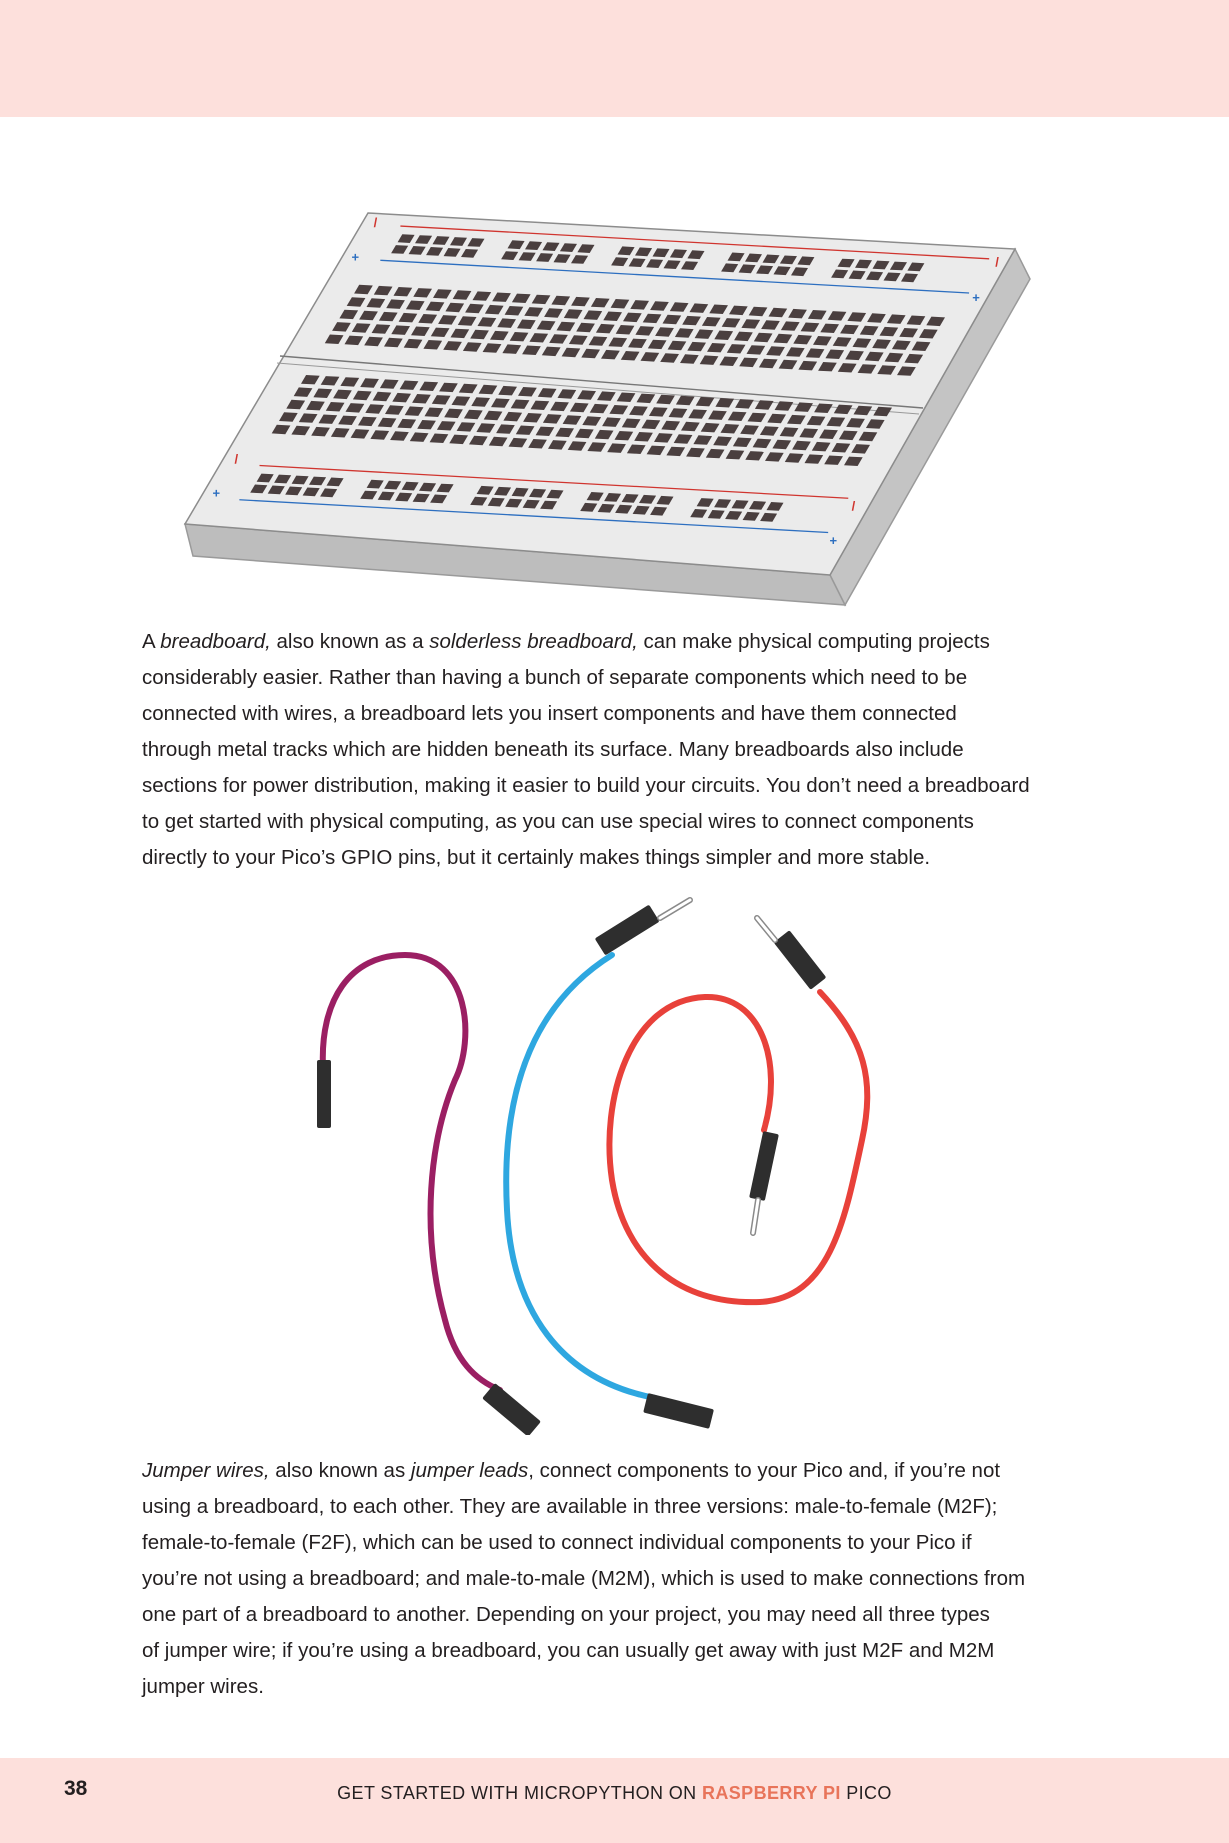 This screenshot has width=1229, height=1843. What do you see at coordinates (203, 1686) in the screenshot?
I see `text-run: jumper wires.` at bounding box center [203, 1686].